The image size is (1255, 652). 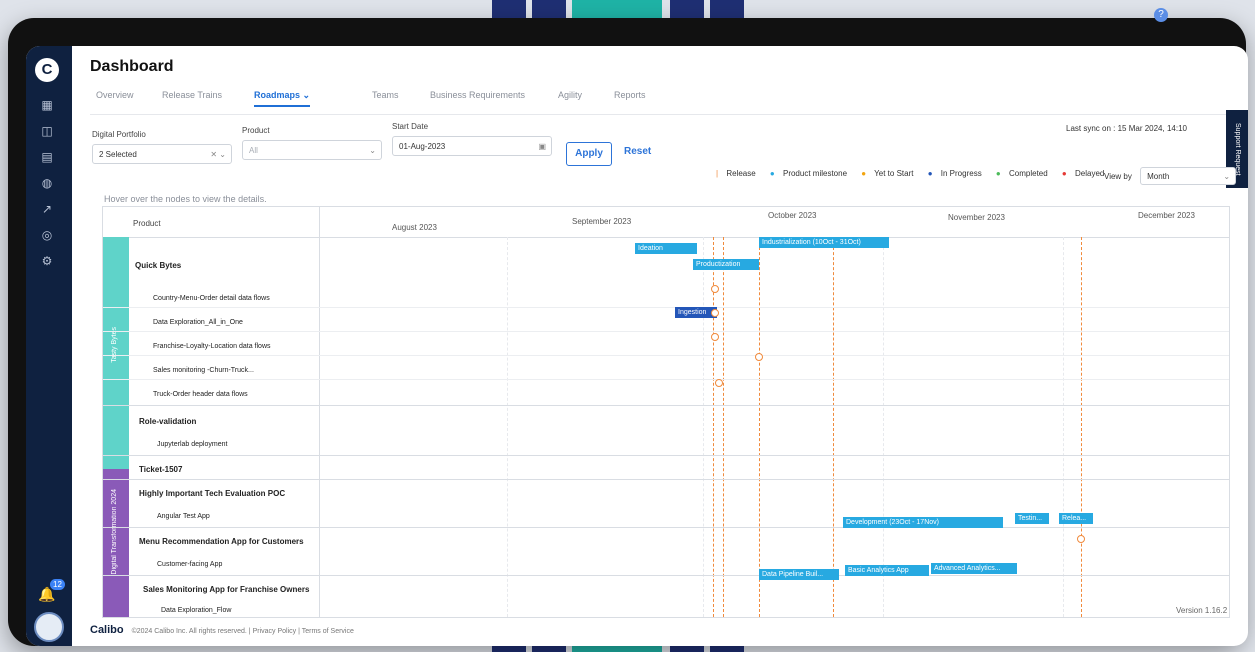 I want to click on product-row-label: Quick Bytes, so click(x=158, y=265).